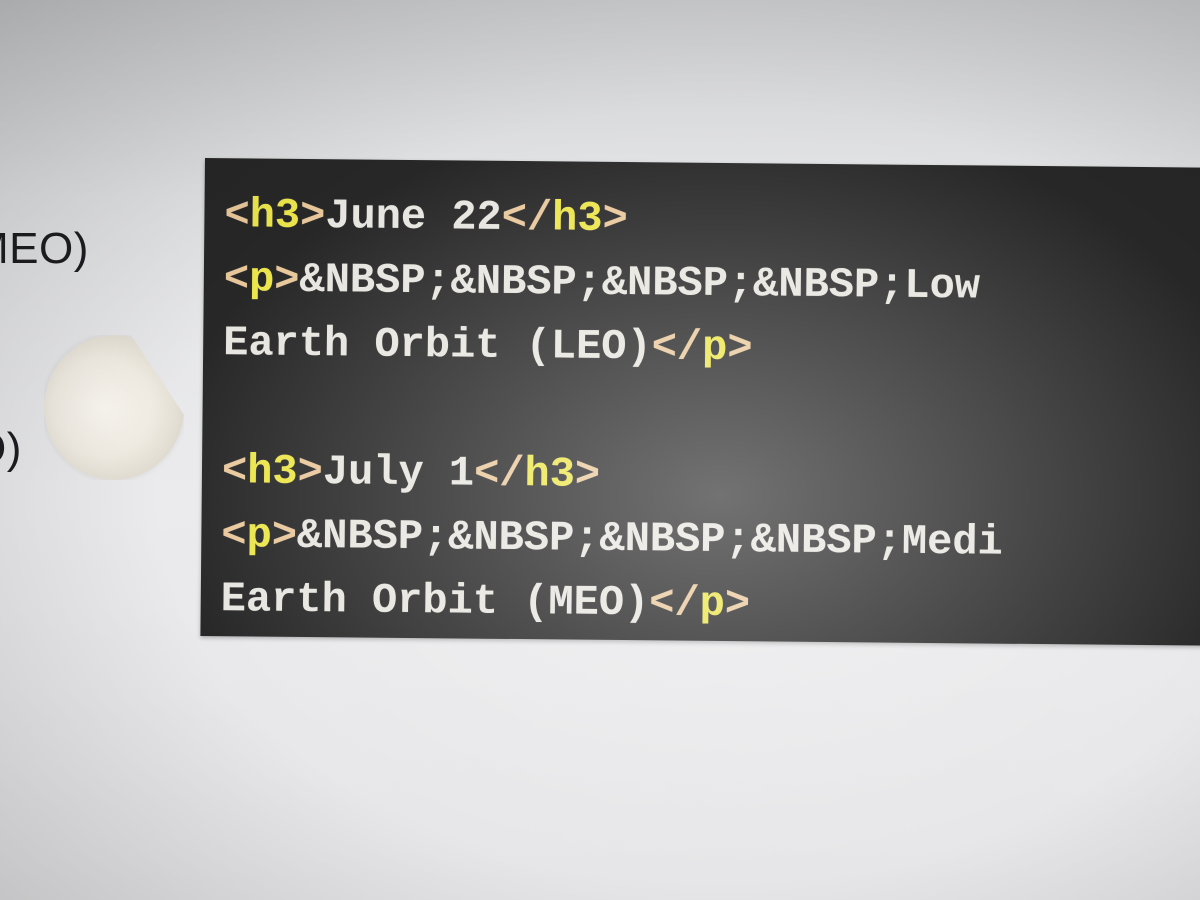 This screenshot has height=900, width=1200. Describe the element at coordinates (437, 345) in the screenshot. I see `paragraph-text: Earth Orbit (LEO)` at that location.